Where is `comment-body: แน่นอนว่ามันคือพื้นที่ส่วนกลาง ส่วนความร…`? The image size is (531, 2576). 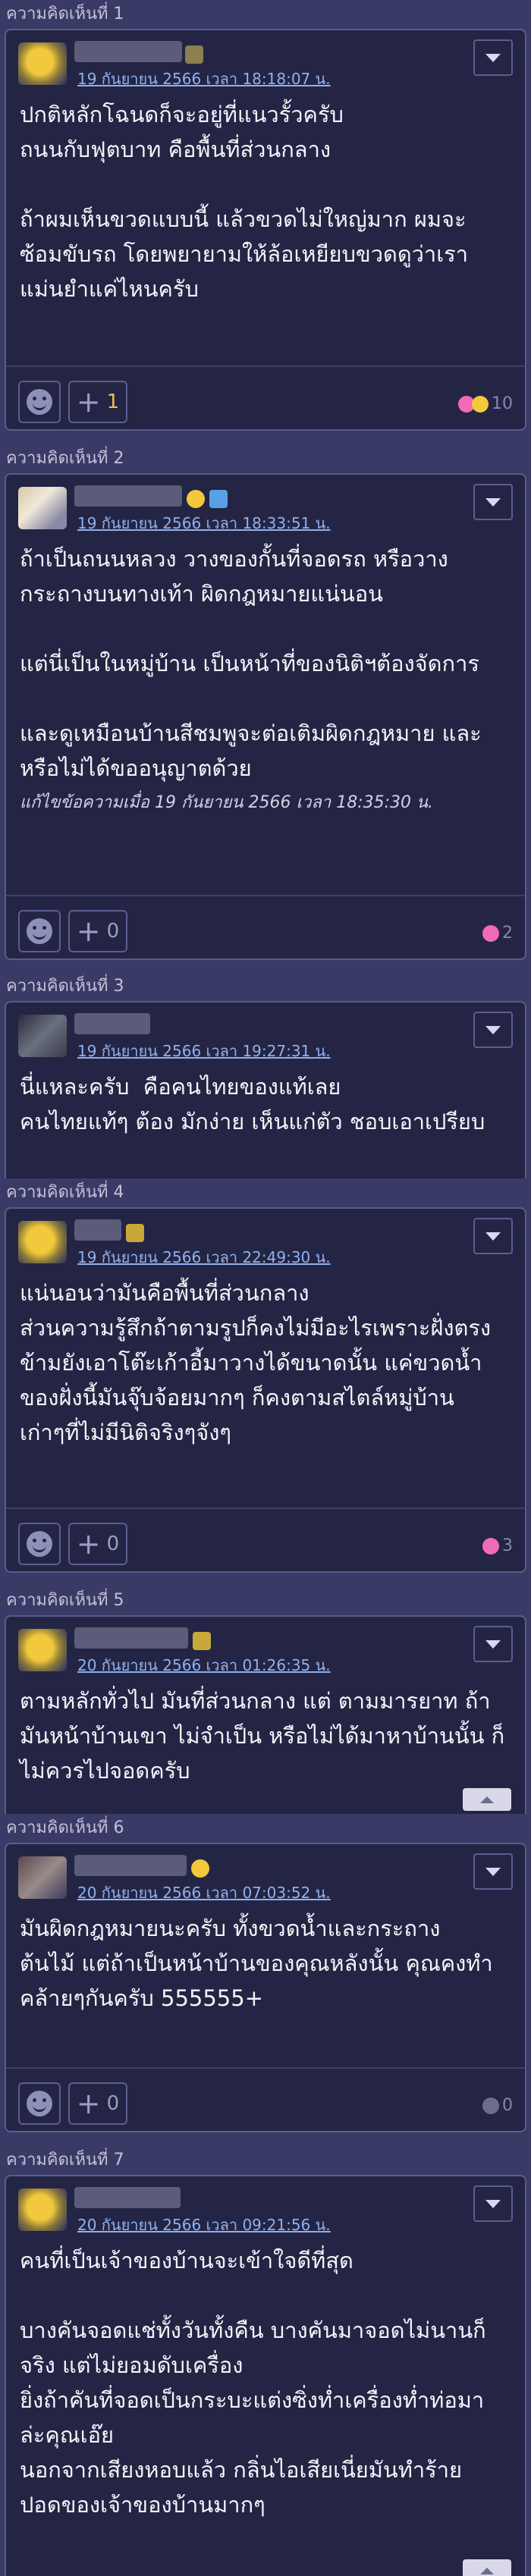 comment-body: แน่นอนว่ามันคือพื้นที่ส่วนกลาง ส่วนความร… is located at coordinates (256, 1362).